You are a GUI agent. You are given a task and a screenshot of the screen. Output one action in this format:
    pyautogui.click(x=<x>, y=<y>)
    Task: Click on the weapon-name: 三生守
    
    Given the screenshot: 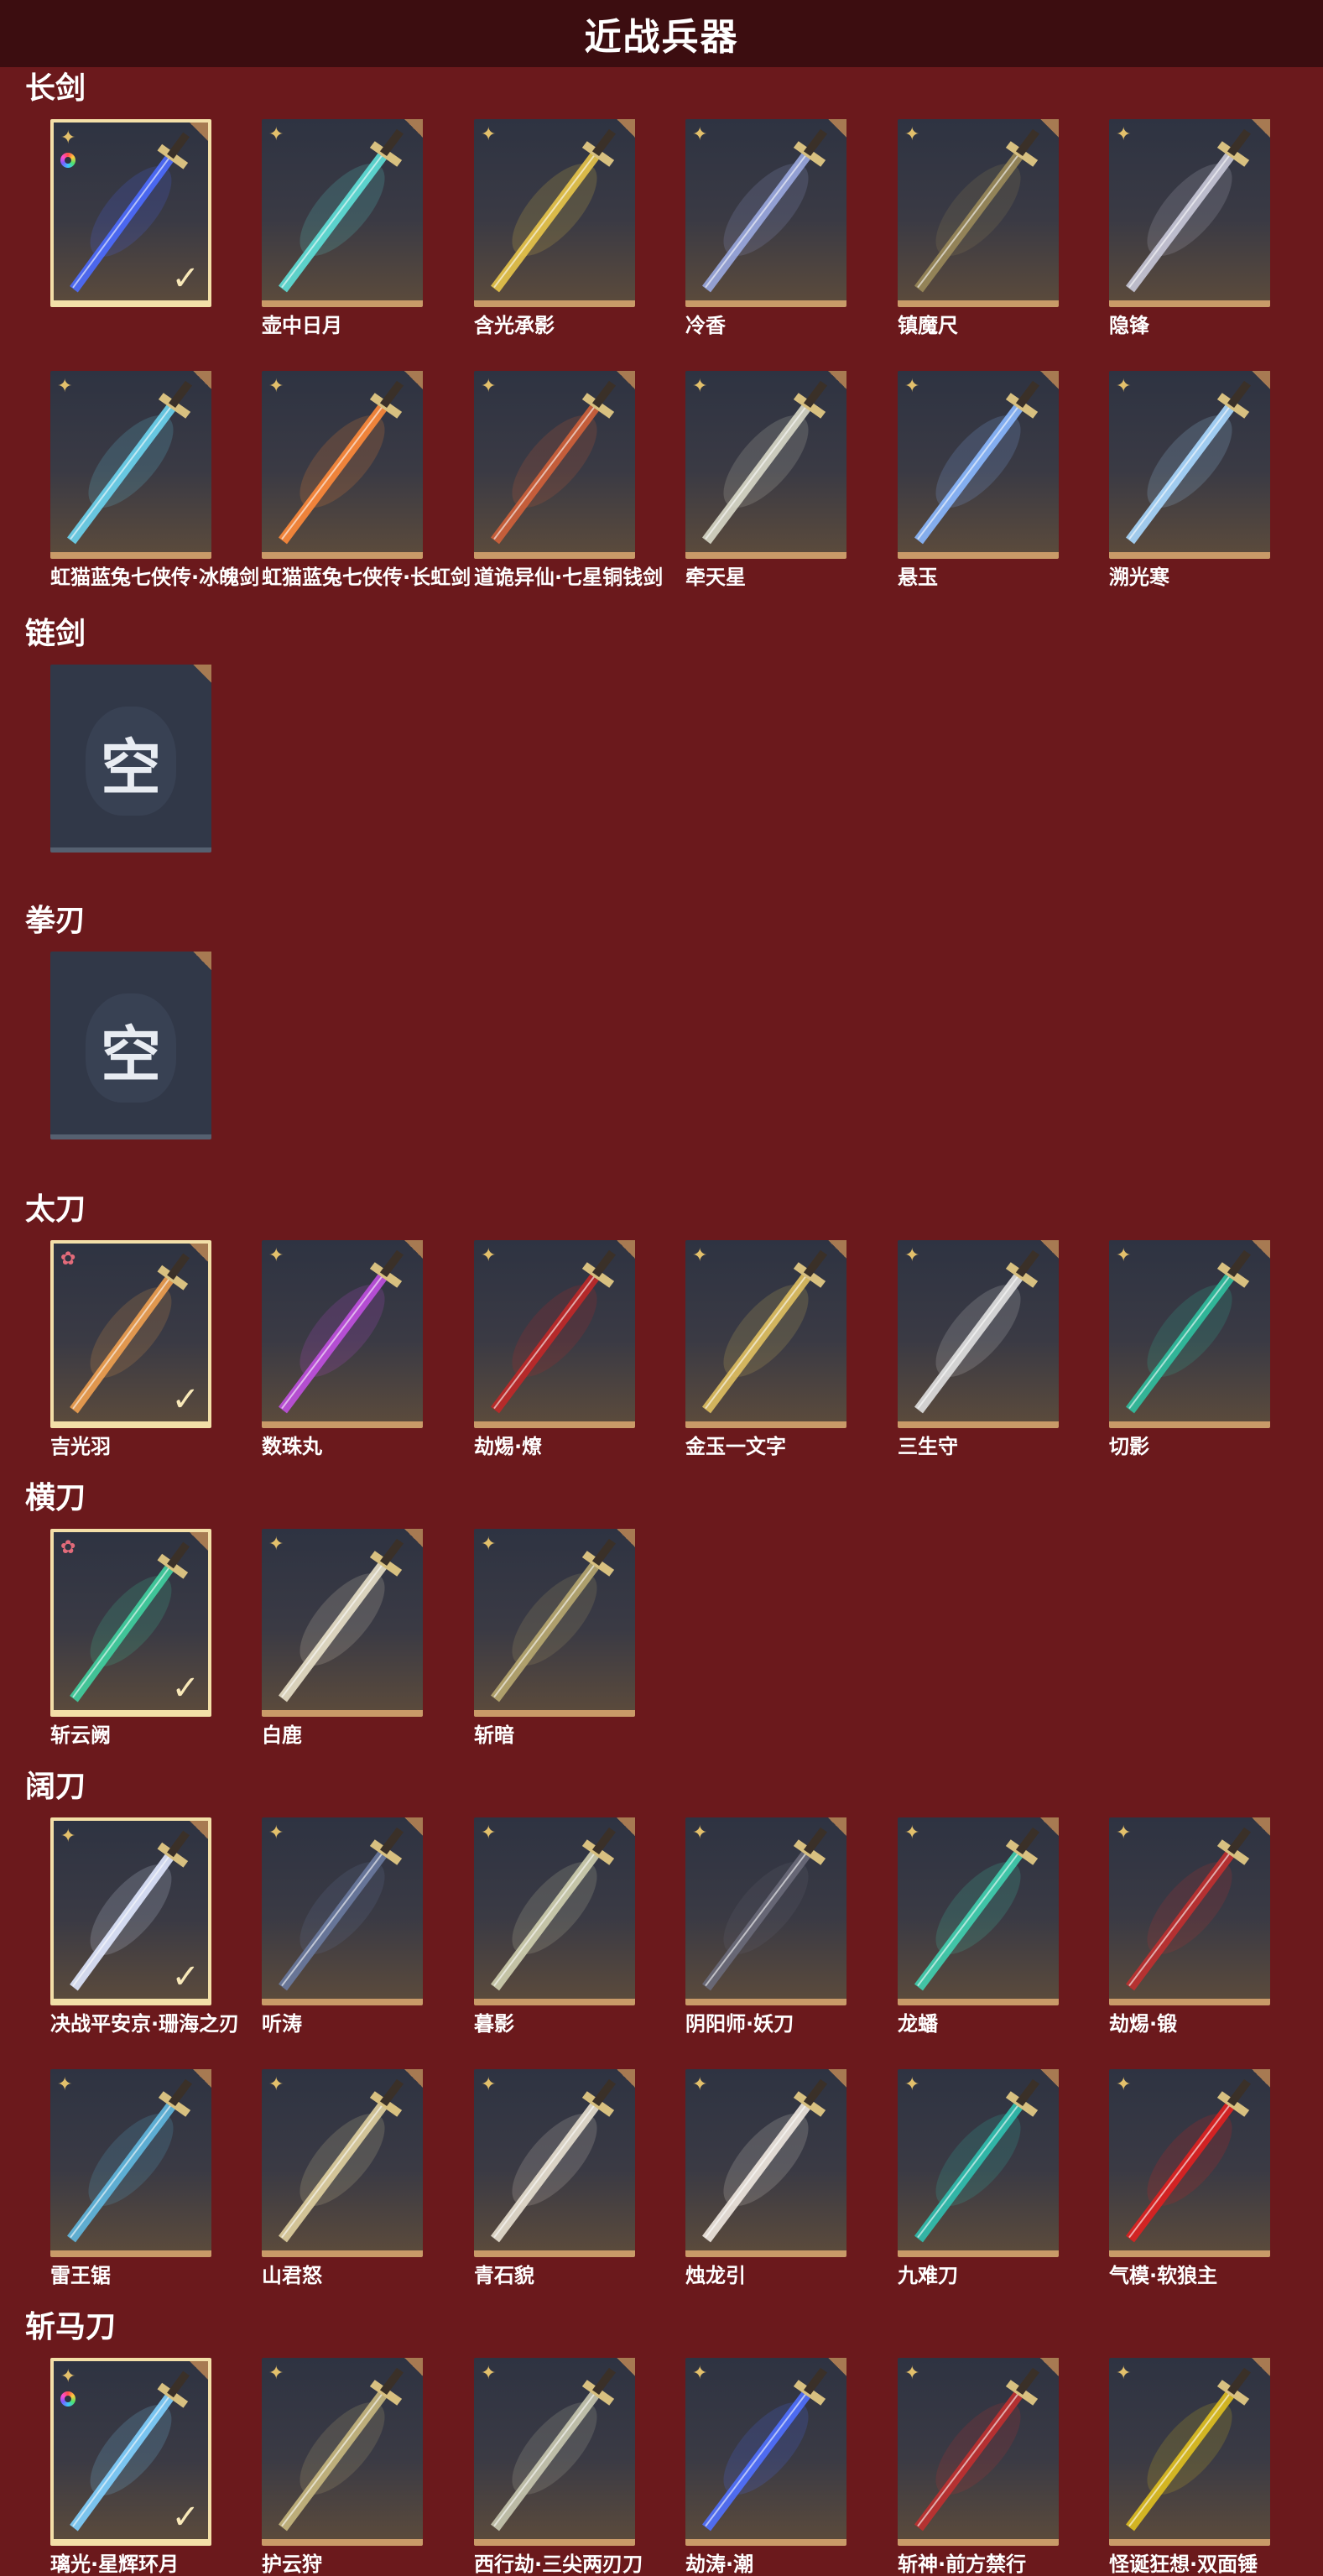 What is the action you would take?
    pyautogui.click(x=928, y=1446)
    